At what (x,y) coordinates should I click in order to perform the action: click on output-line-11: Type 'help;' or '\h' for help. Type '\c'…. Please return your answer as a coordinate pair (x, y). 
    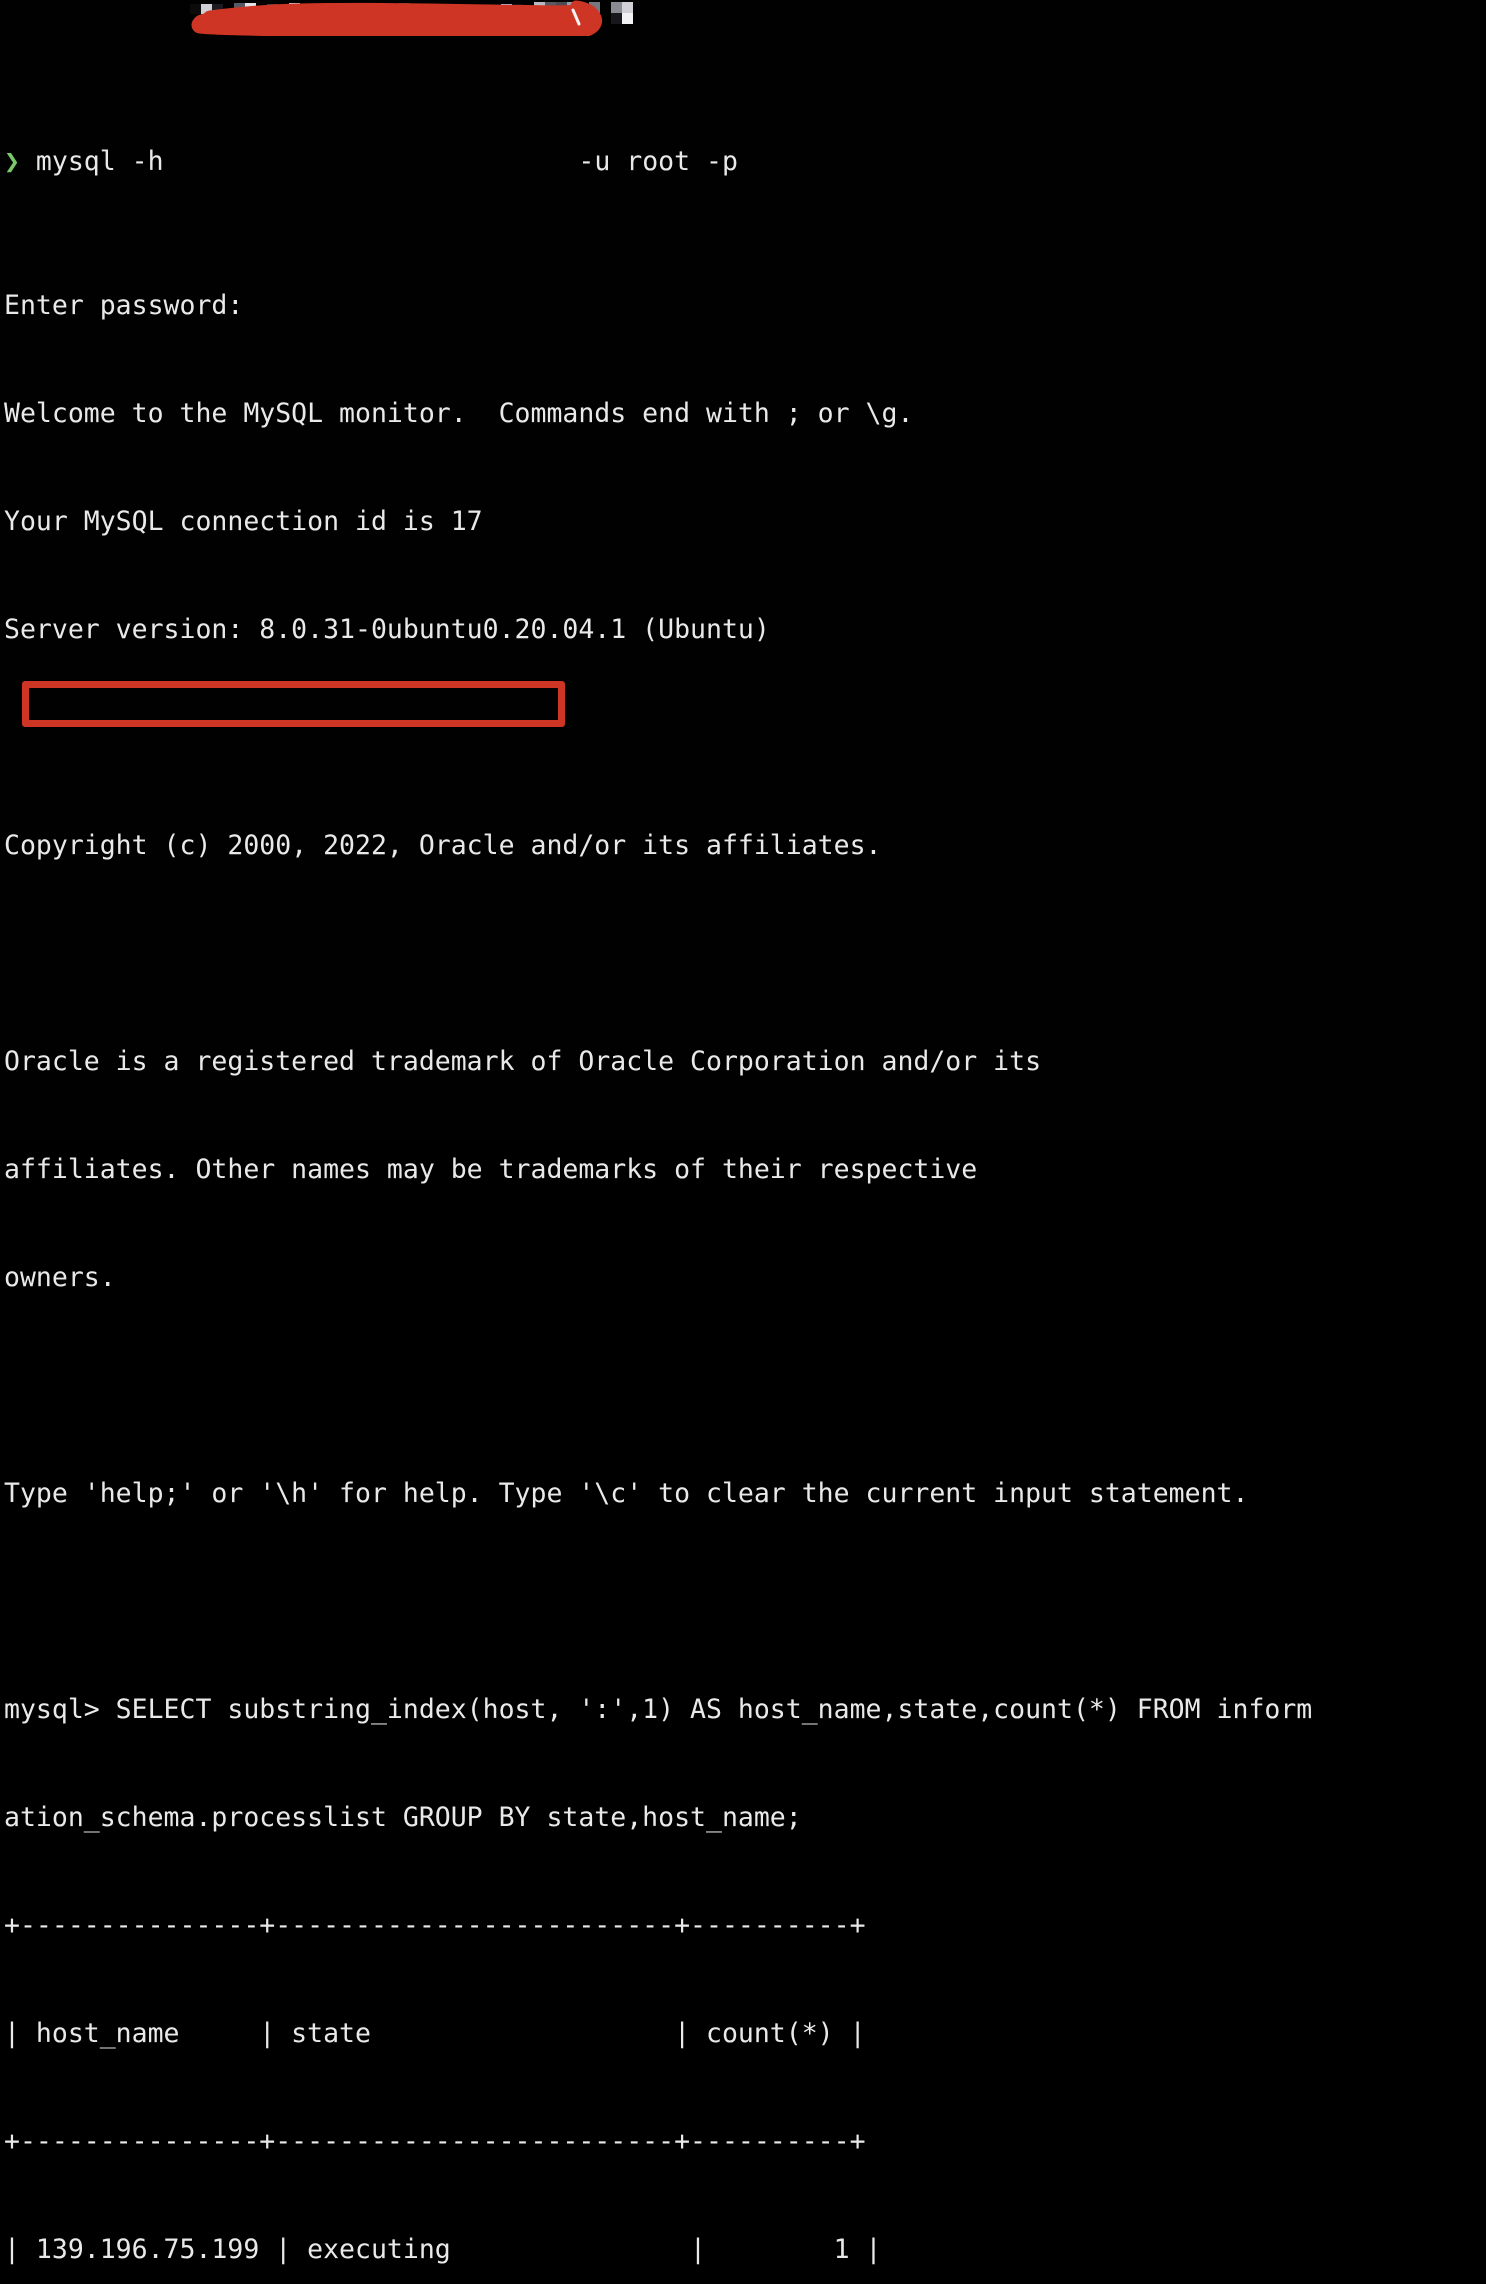
    Looking at the image, I should click on (626, 1493).